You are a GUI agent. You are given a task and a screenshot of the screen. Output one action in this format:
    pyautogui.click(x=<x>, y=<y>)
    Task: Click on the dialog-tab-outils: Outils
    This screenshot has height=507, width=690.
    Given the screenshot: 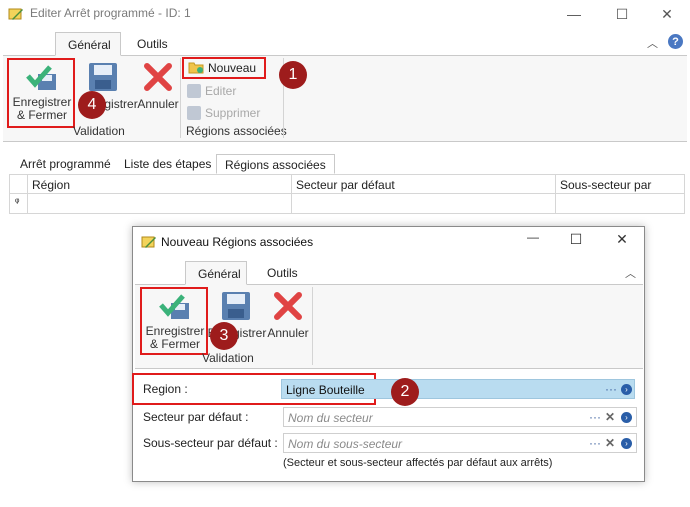 What is the action you would take?
    pyautogui.click(x=282, y=273)
    